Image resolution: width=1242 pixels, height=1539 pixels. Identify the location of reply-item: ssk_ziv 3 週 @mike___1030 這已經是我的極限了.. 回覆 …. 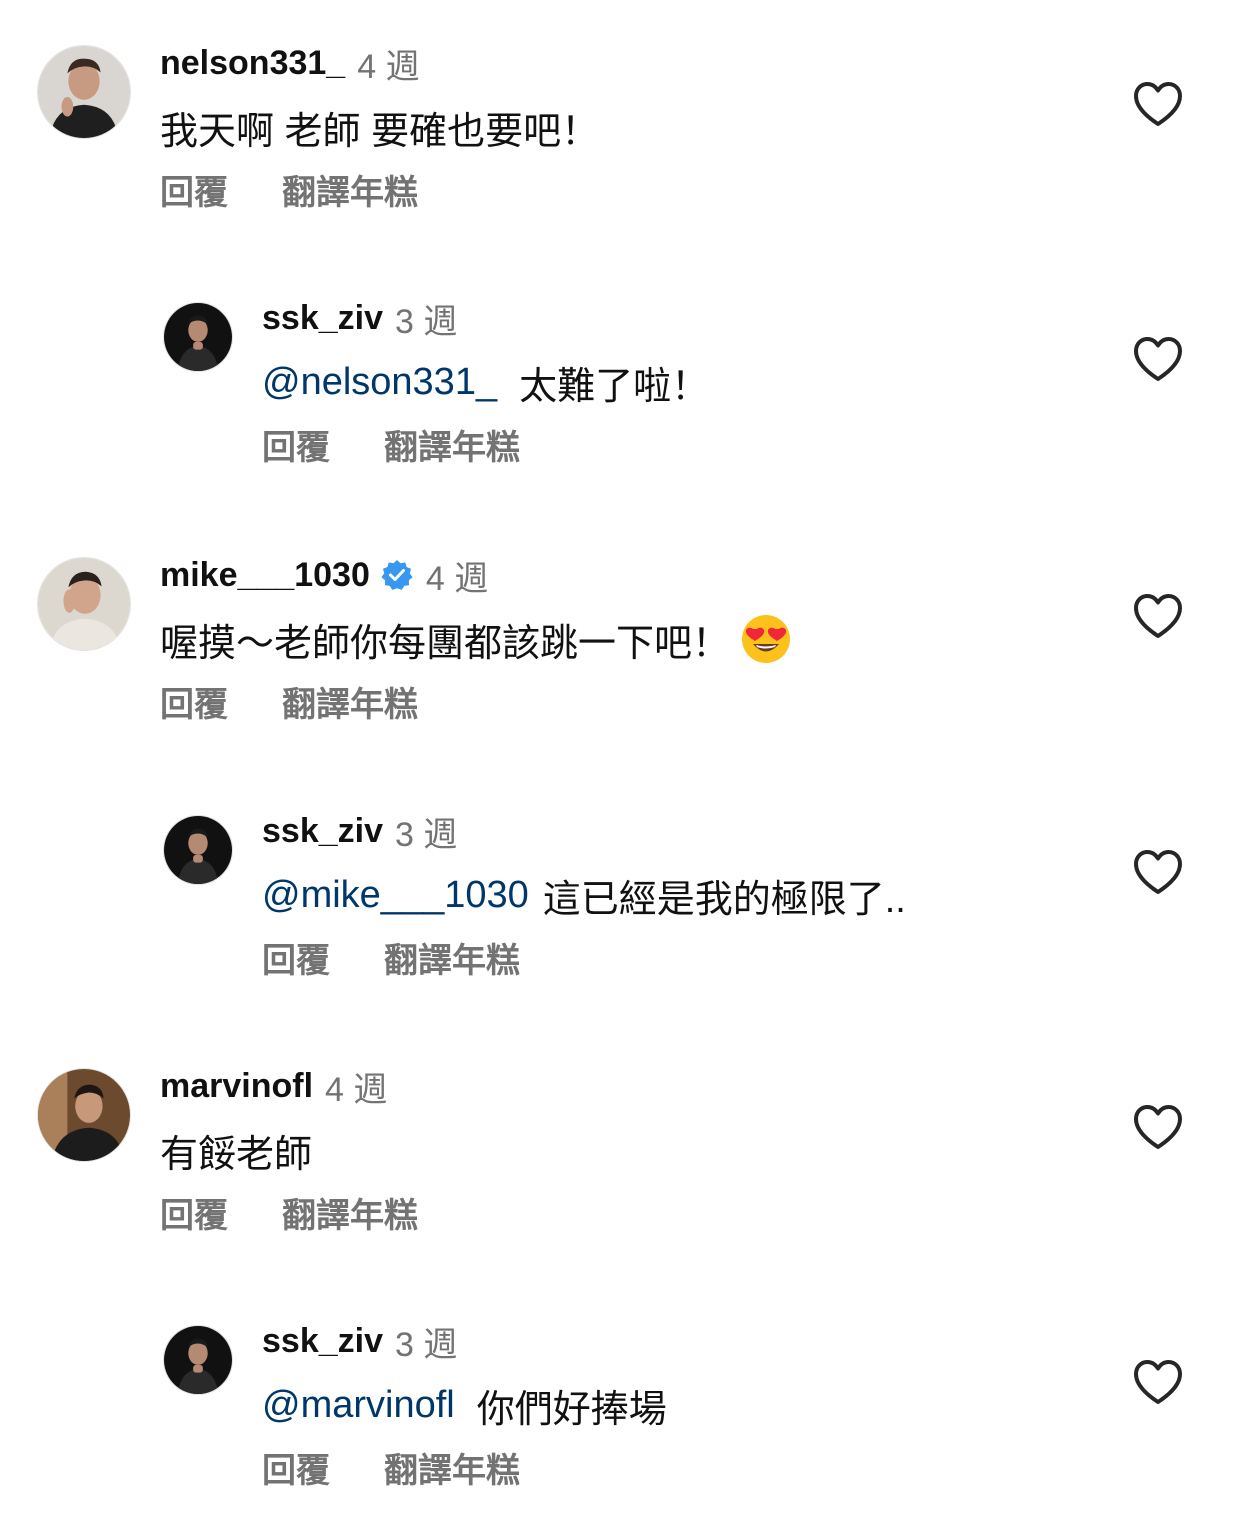
(621, 920).